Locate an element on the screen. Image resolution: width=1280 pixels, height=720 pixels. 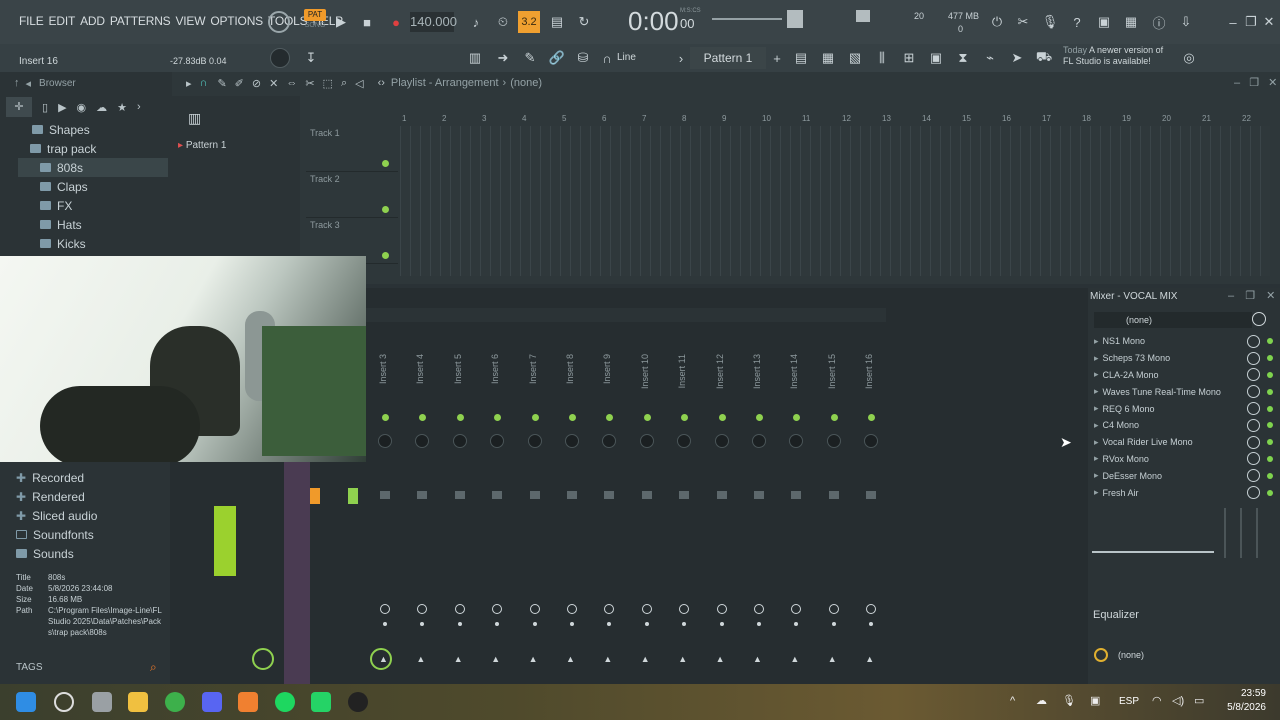
playlist-arrow-icon: ‹› is located at coordinates (381, 83).